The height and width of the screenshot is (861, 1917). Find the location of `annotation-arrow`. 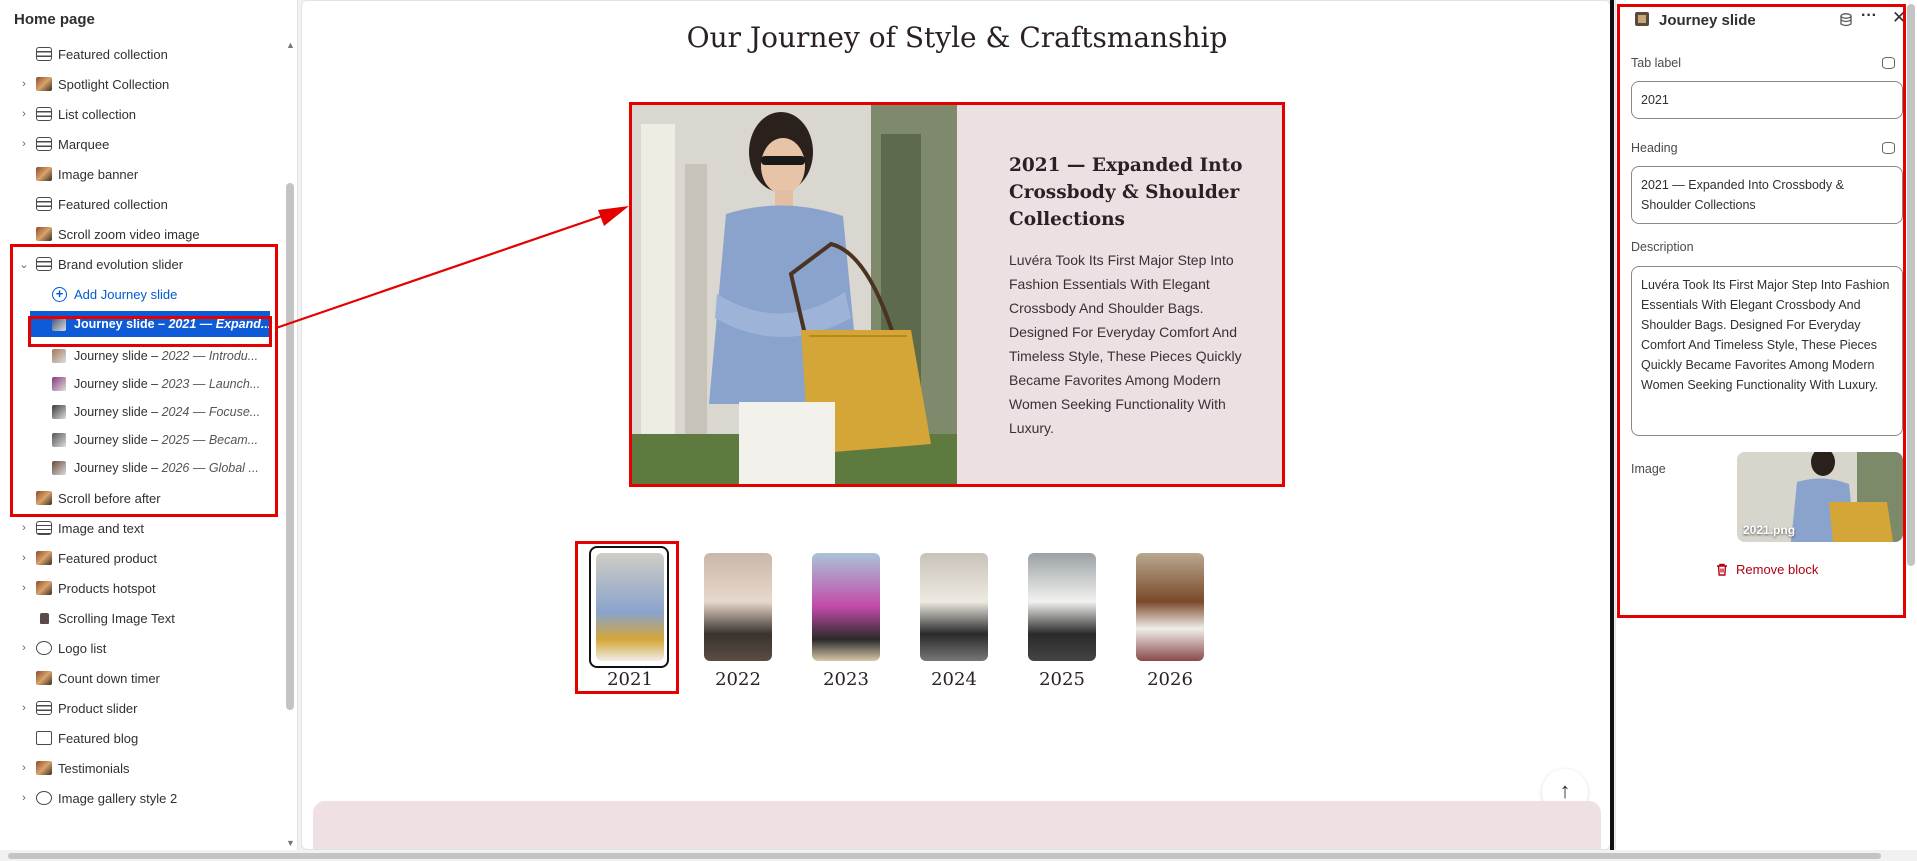

annotation-arrow is located at coordinates (452, 268).